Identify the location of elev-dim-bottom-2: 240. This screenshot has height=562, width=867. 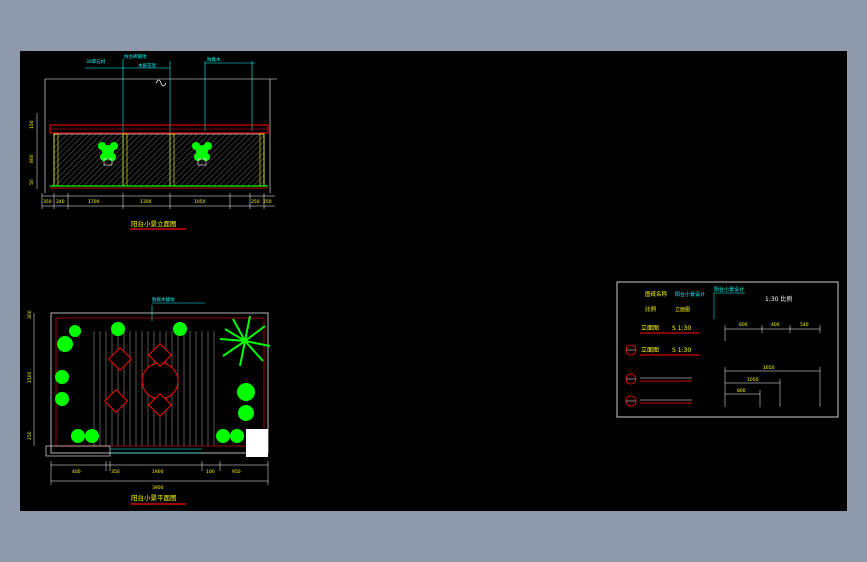
(60, 202).